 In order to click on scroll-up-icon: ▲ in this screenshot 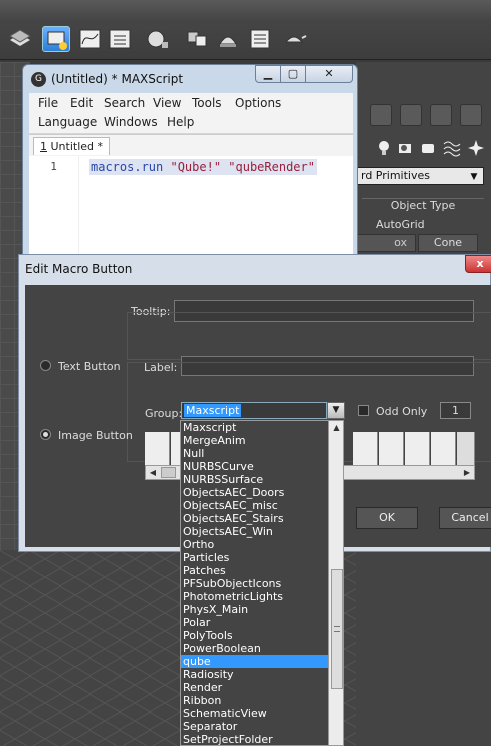, I will do `click(336, 428)`.